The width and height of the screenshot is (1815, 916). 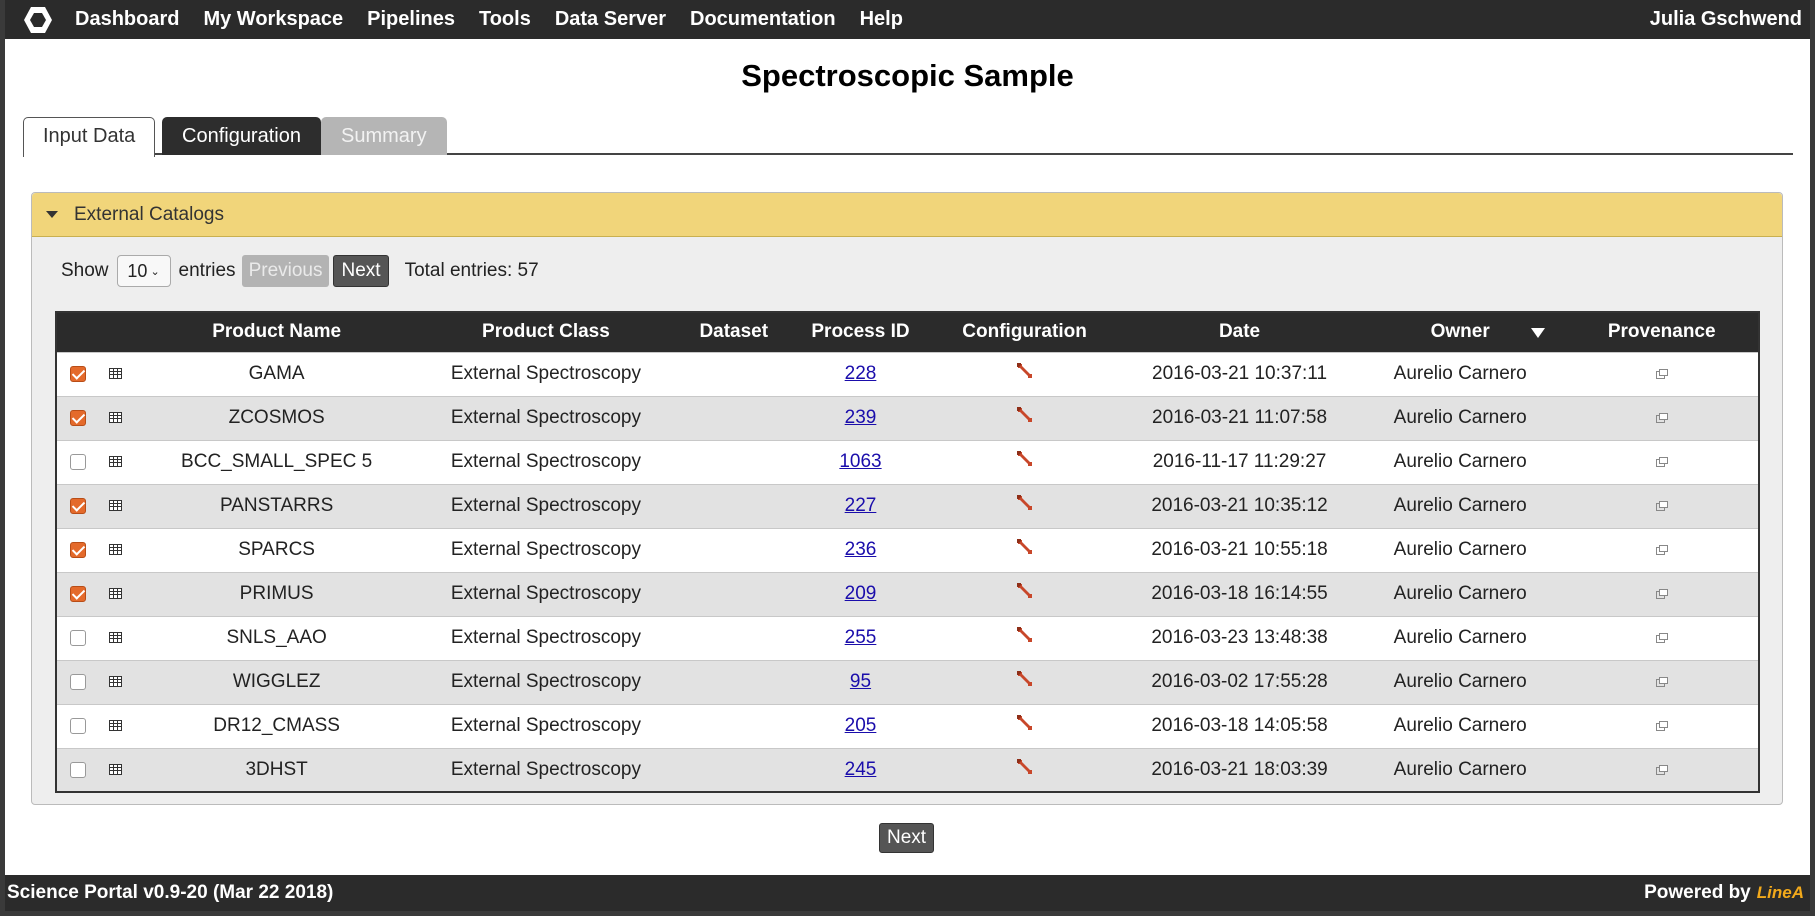 I want to click on previous-button: Previous, so click(x=285, y=271).